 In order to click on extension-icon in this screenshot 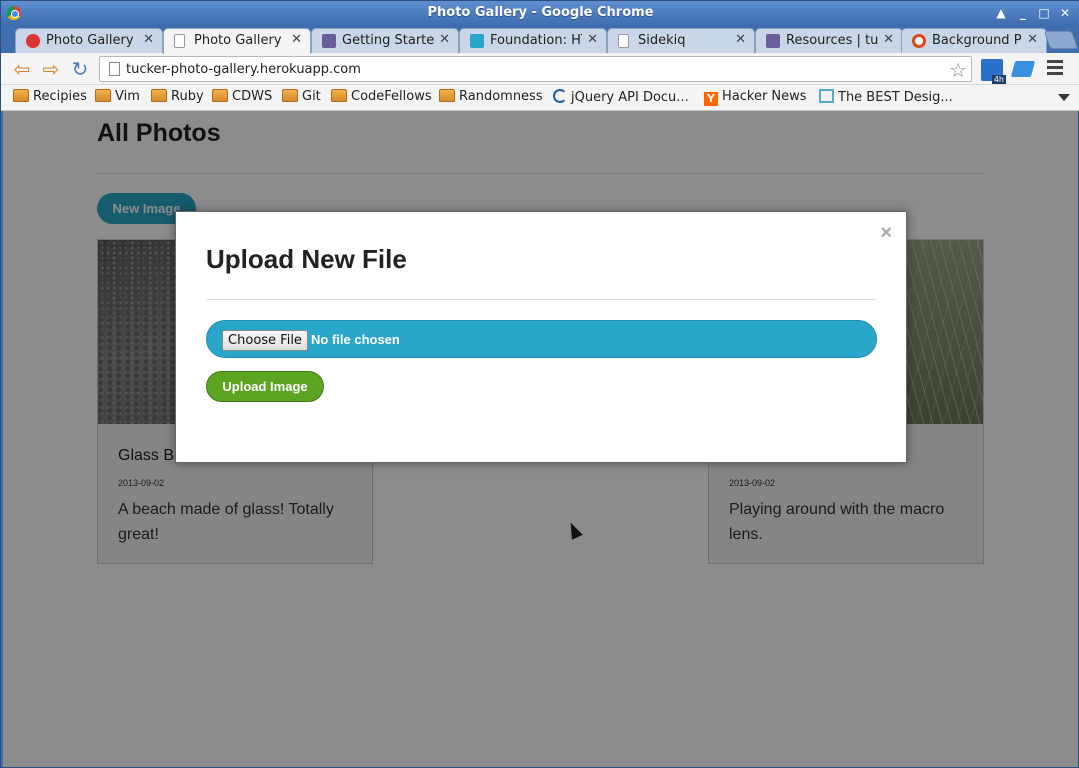, I will do `click(1023, 69)`.